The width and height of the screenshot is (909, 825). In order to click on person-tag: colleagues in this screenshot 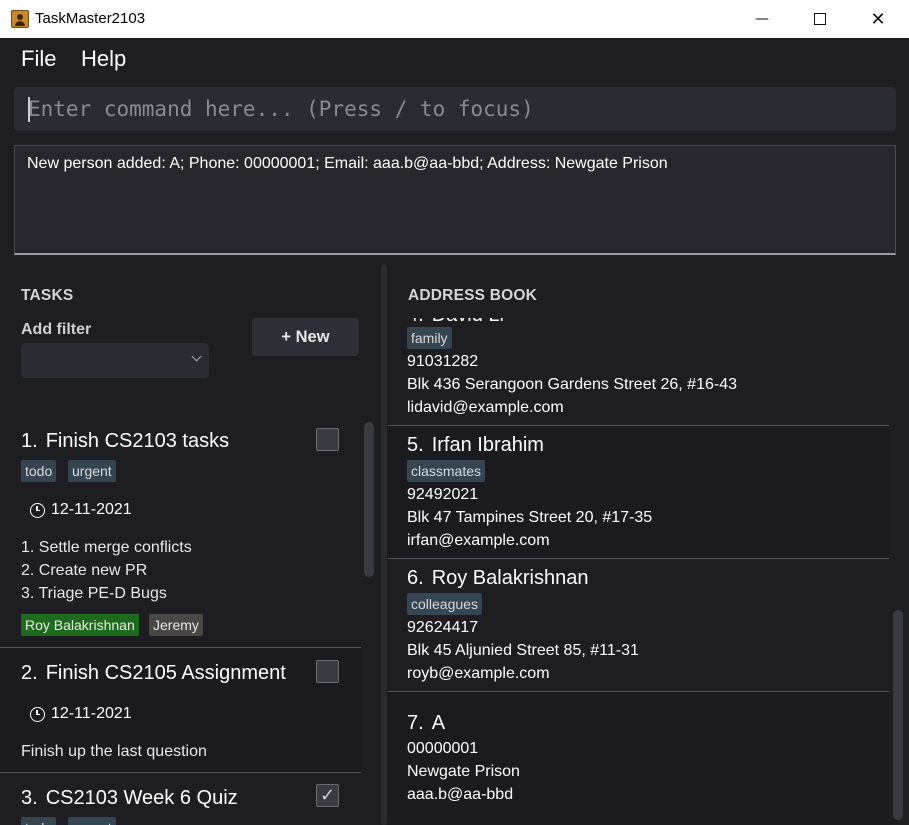, I will do `click(444, 604)`.